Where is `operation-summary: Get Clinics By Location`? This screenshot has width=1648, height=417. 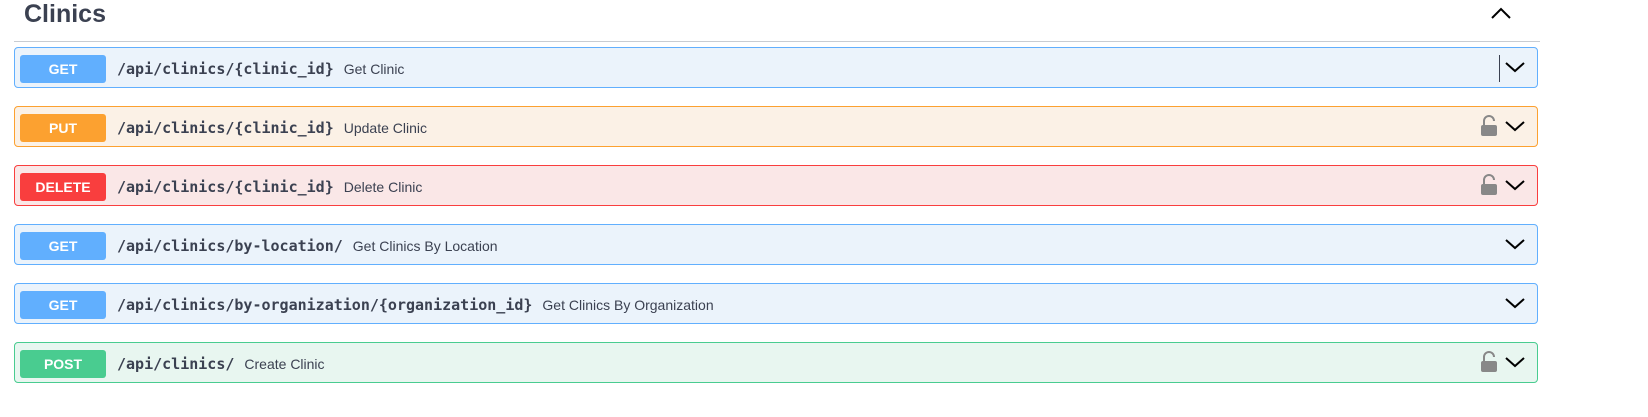
operation-summary: Get Clinics By Location is located at coordinates (425, 246).